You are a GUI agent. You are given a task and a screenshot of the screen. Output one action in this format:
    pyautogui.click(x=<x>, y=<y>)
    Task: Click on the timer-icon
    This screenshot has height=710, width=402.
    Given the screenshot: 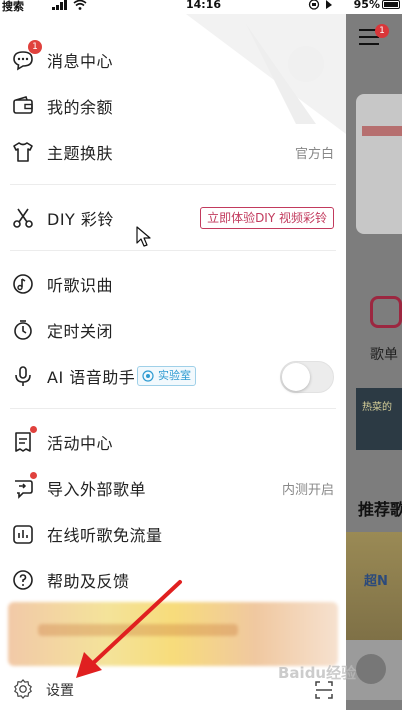 What is the action you would take?
    pyautogui.click(x=23, y=330)
    